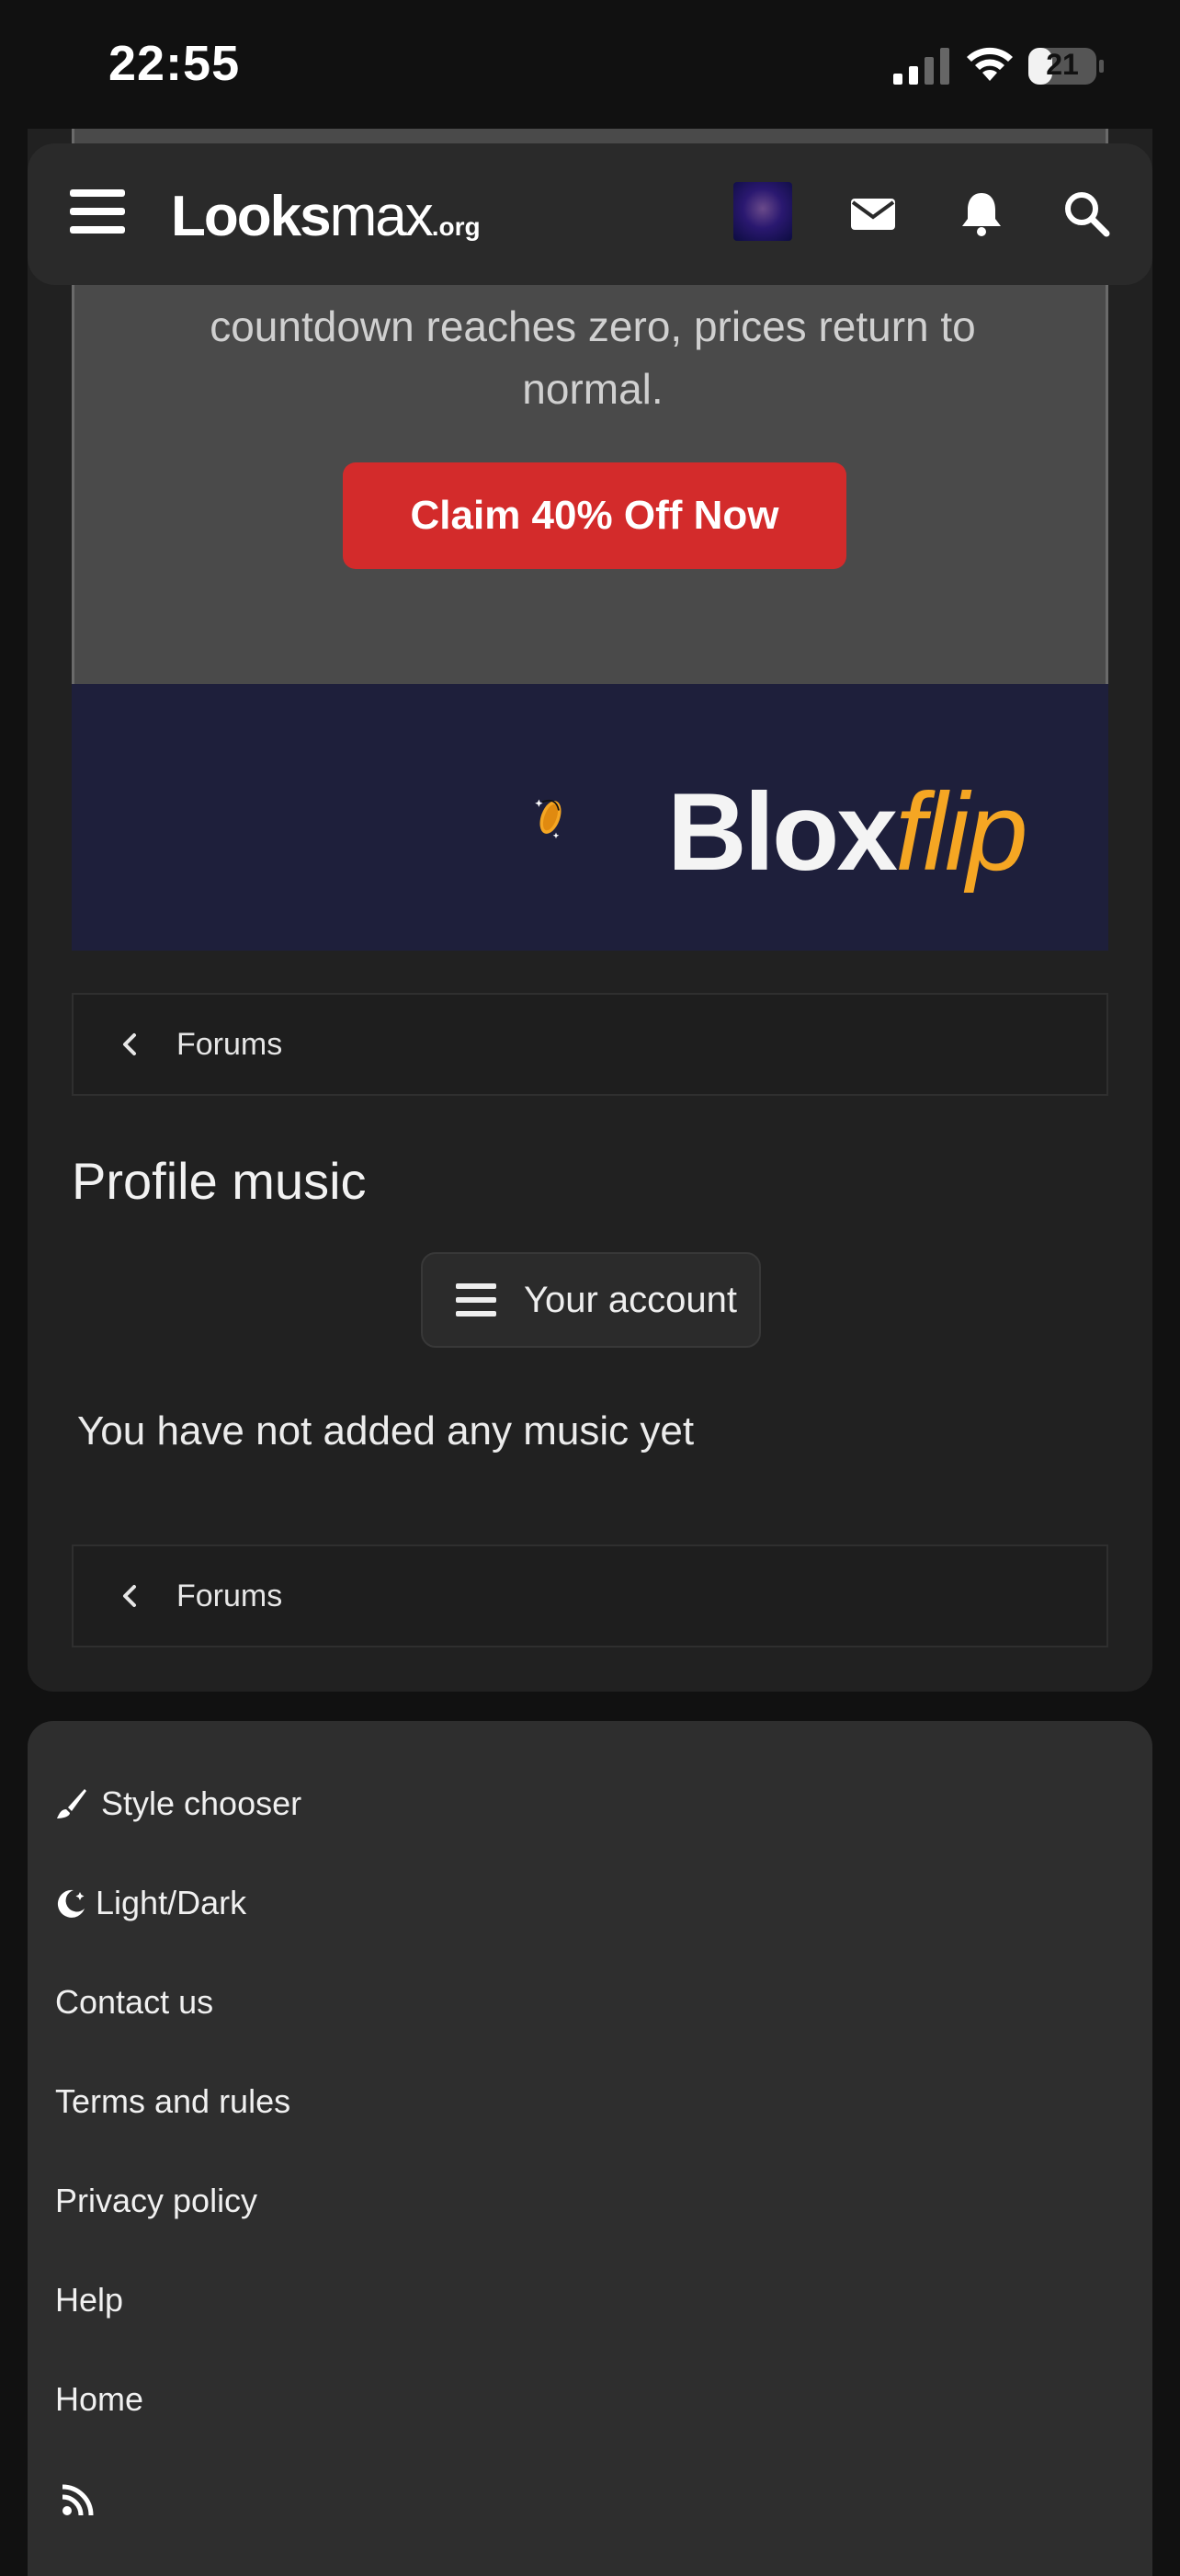  I want to click on breadcrumb-forums-top: Forums, so click(590, 1044).